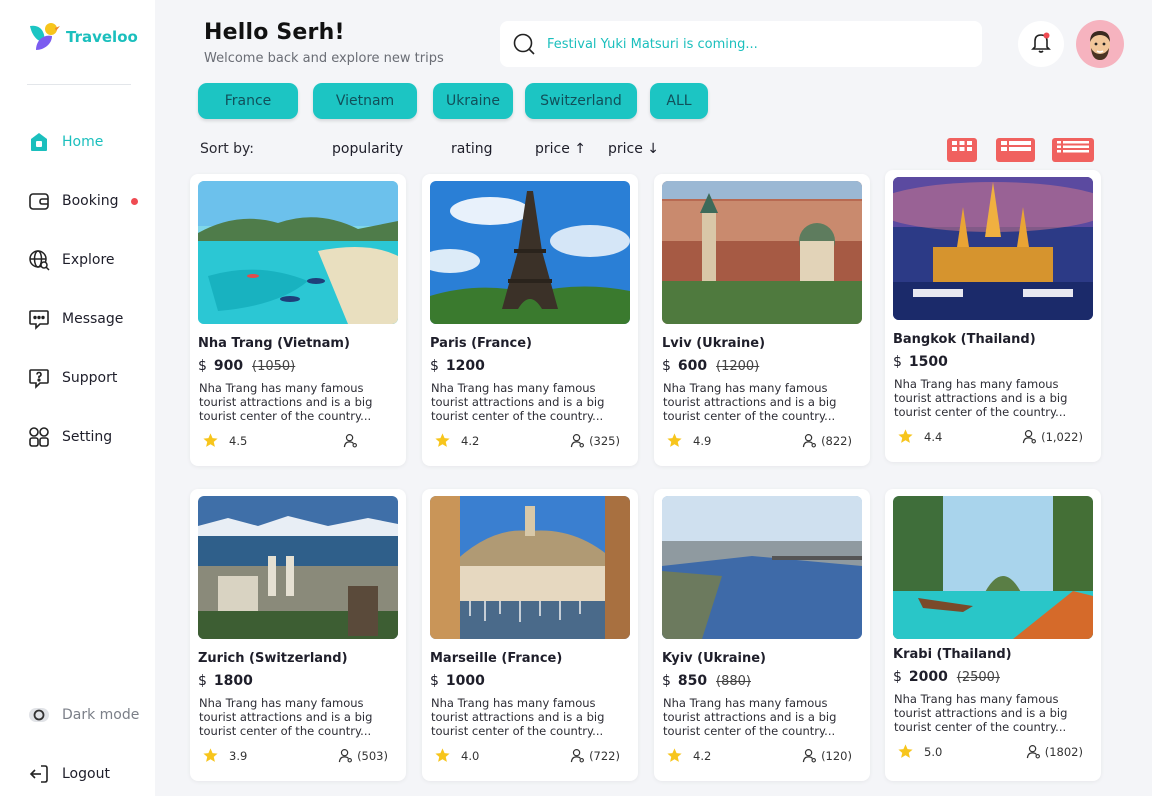 This screenshot has height=796, width=1152. I want to click on price-value: 1200, so click(465, 366).